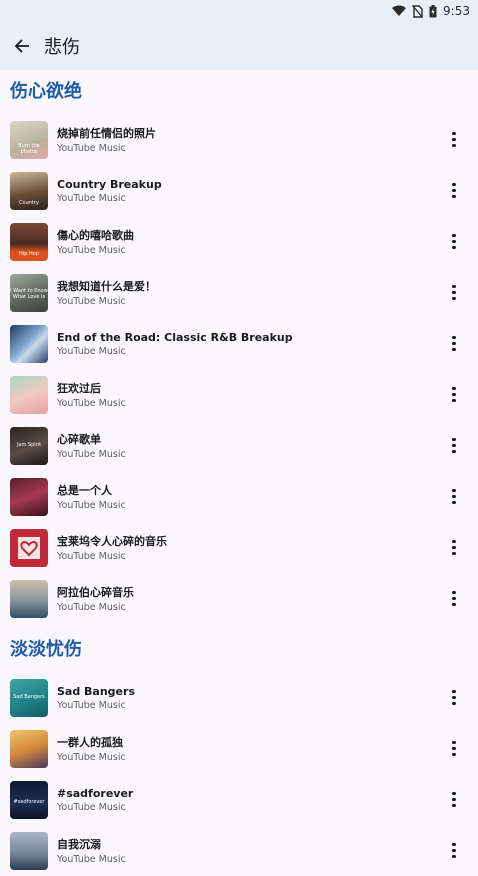 This screenshot has width=478, height=876. What do you see at coordinates (239, 697) in the screenshot?
I see `list-item: Sad Bangers Sad Bangers YouTube Music` at bounding box center [239, 697].